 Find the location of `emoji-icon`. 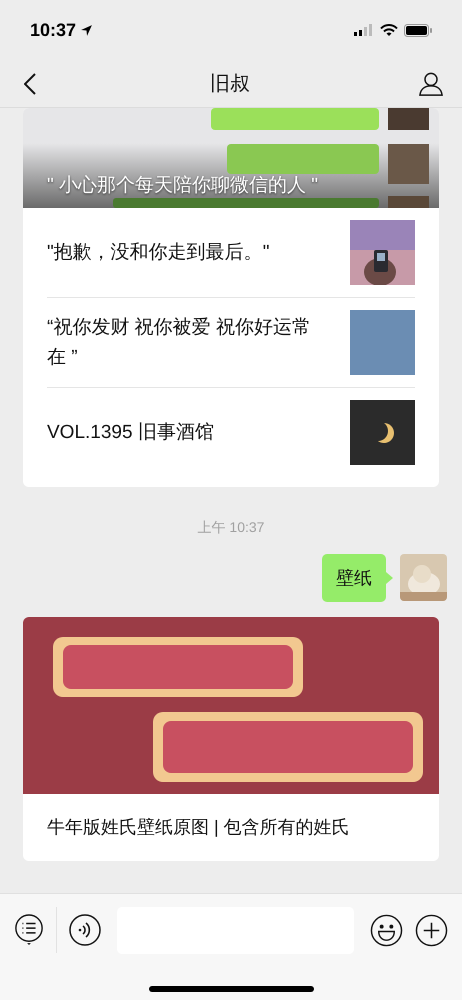

emoji-icon is located at coordinates (386, 930).